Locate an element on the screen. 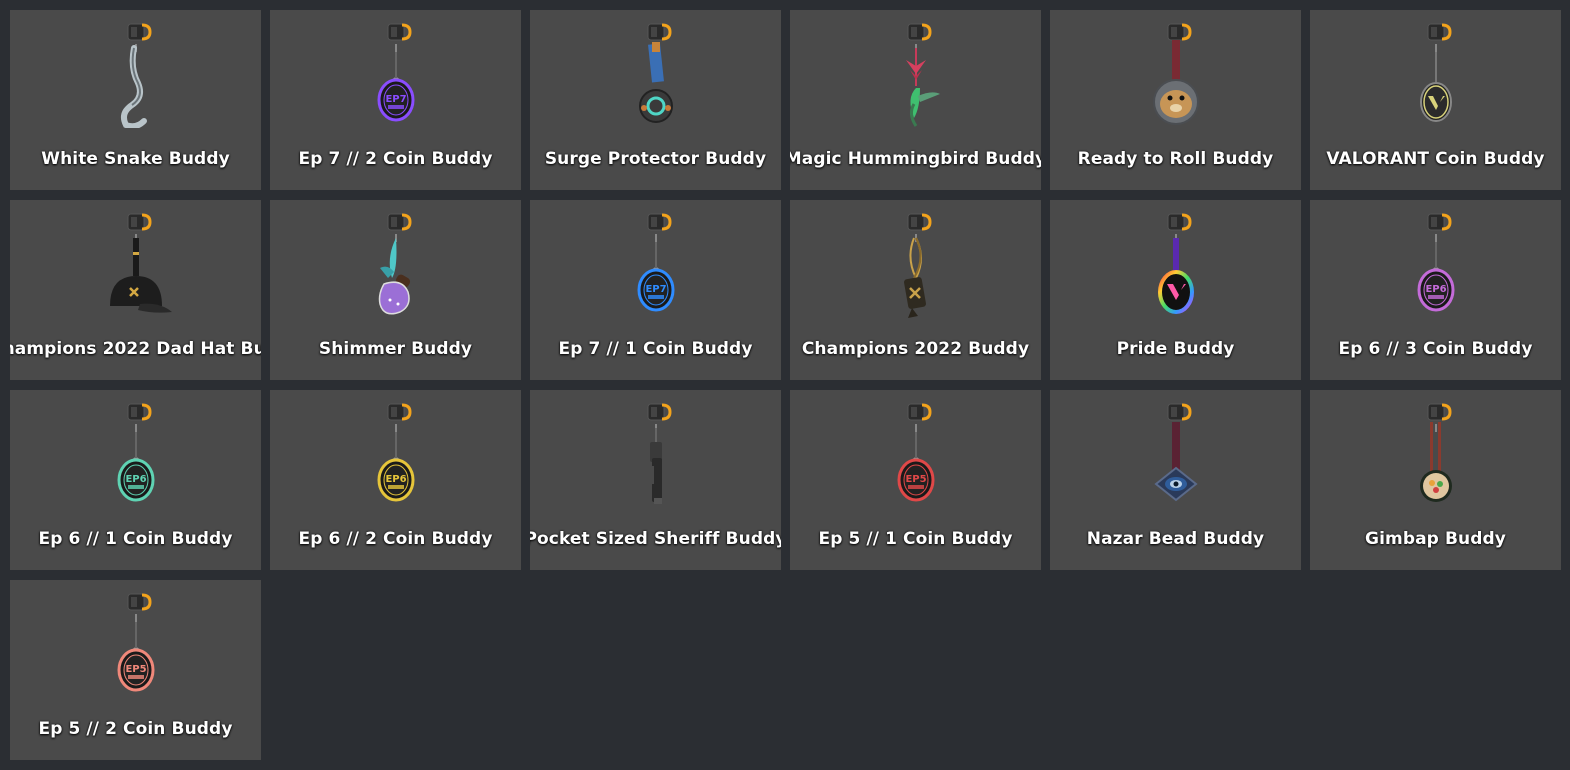 Image resolution: width=1570 pixels, height=770 pixels. valorant-coin-icon is located at coordinates (1436, 73).